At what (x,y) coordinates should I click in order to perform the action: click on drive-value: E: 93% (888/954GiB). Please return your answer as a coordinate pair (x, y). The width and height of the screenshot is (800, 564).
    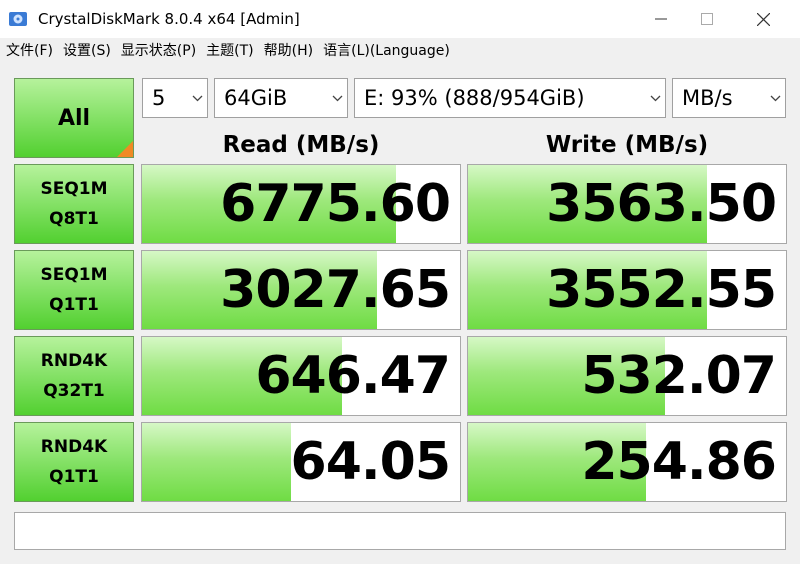
    Looking at the image, I should click on (474, 98).